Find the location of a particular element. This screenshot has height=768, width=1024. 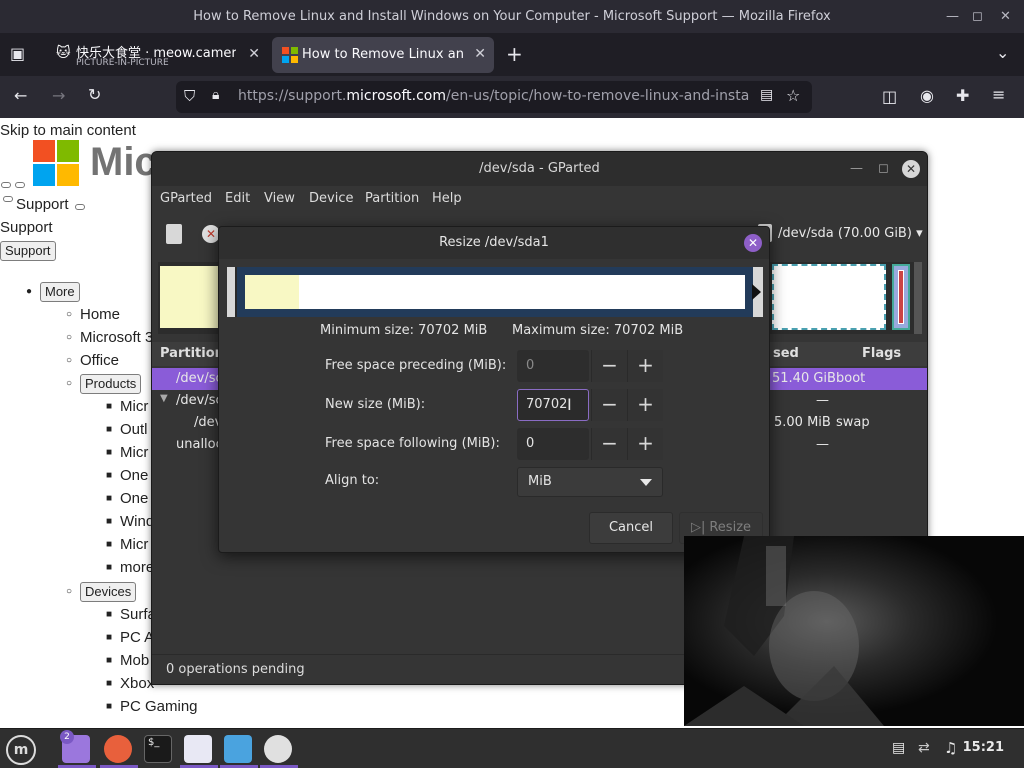

column-flags: Flags is located at coordinates (881, 353).